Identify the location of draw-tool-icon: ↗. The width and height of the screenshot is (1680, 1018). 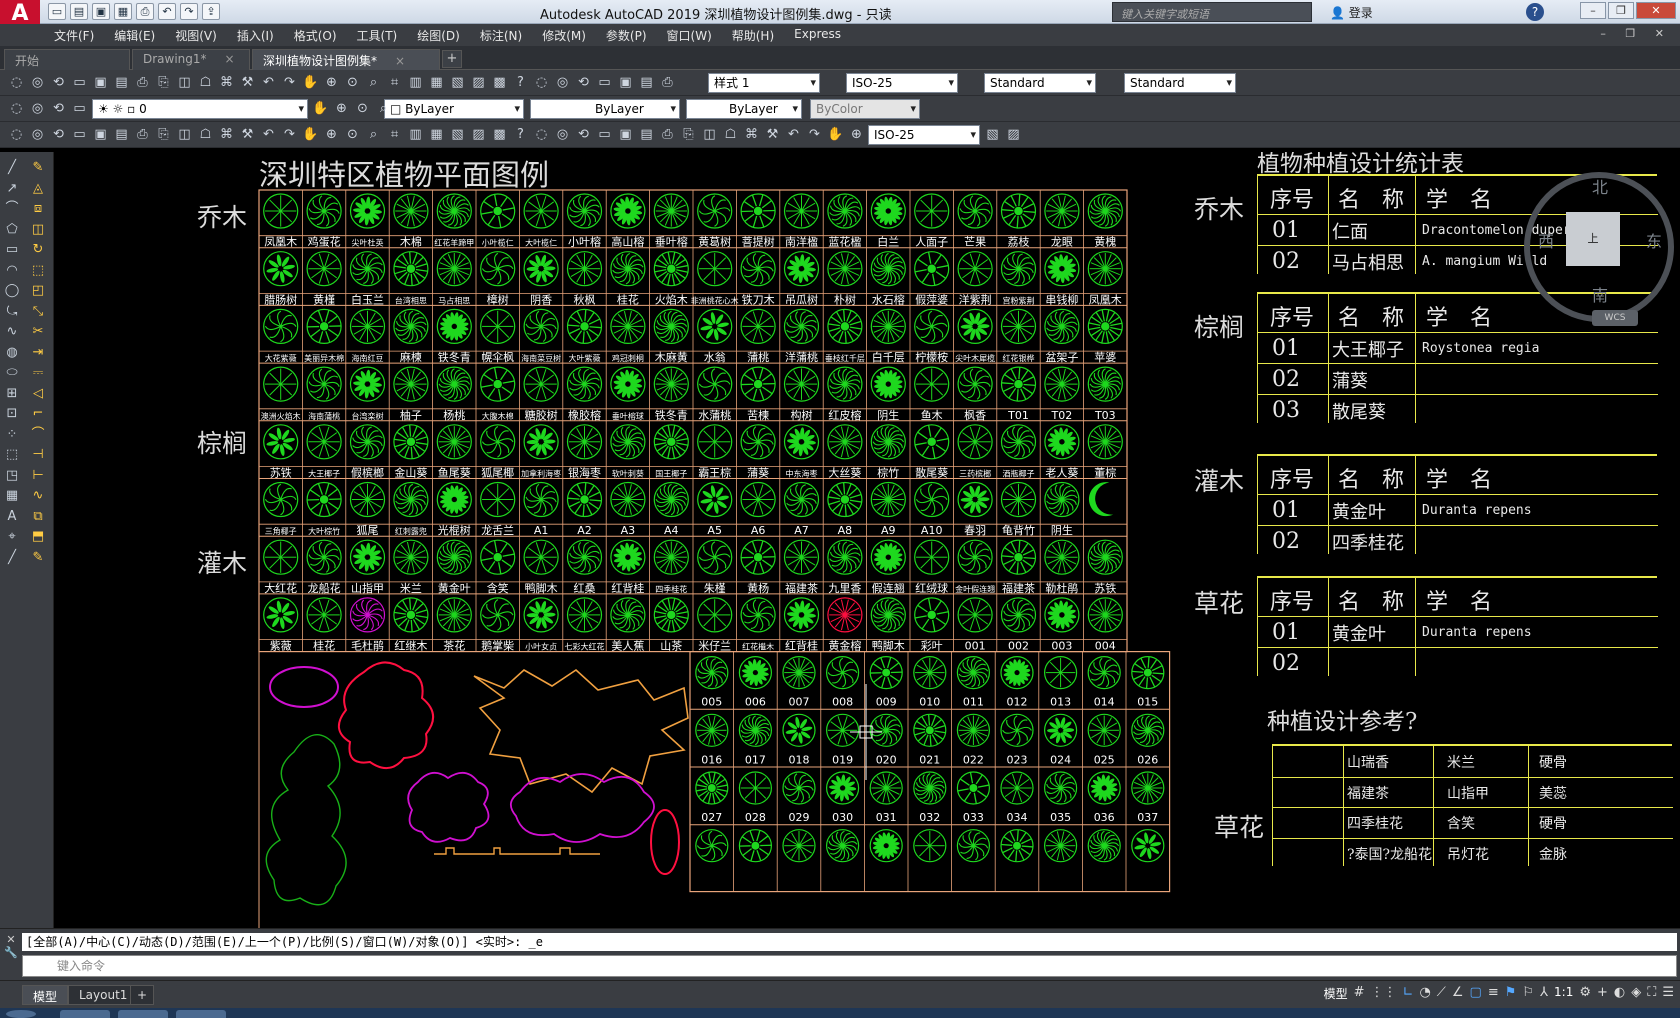
(12, 189).